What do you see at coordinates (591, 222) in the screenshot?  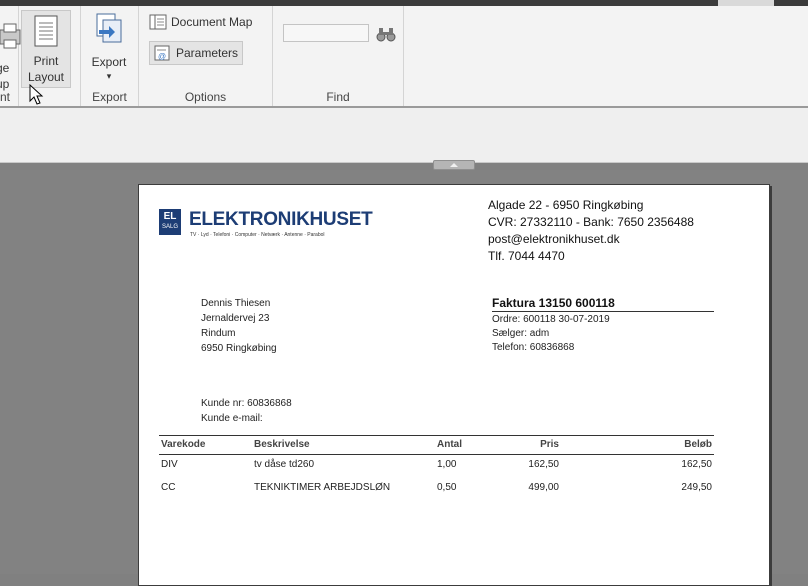 I see `company-cvr: CVR: 27332110 - Bank: 7650 2356488` at bounding box center [591, 222].